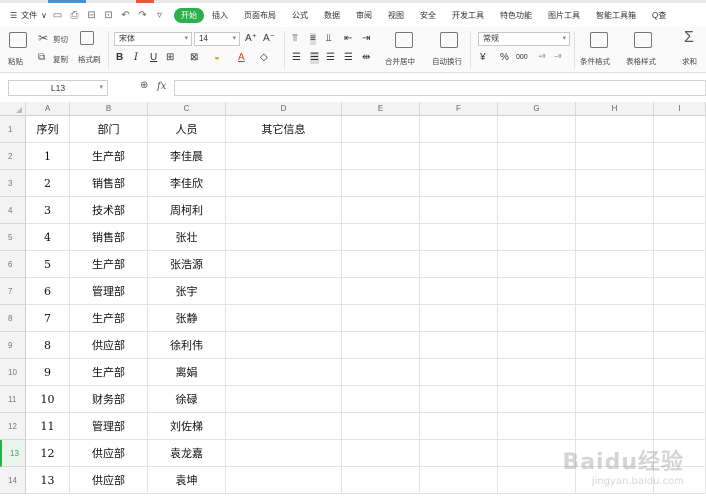  Describe the element at coordinates (264, 58) in the screenshot. I see `eraser-icon: ◇` at that location.